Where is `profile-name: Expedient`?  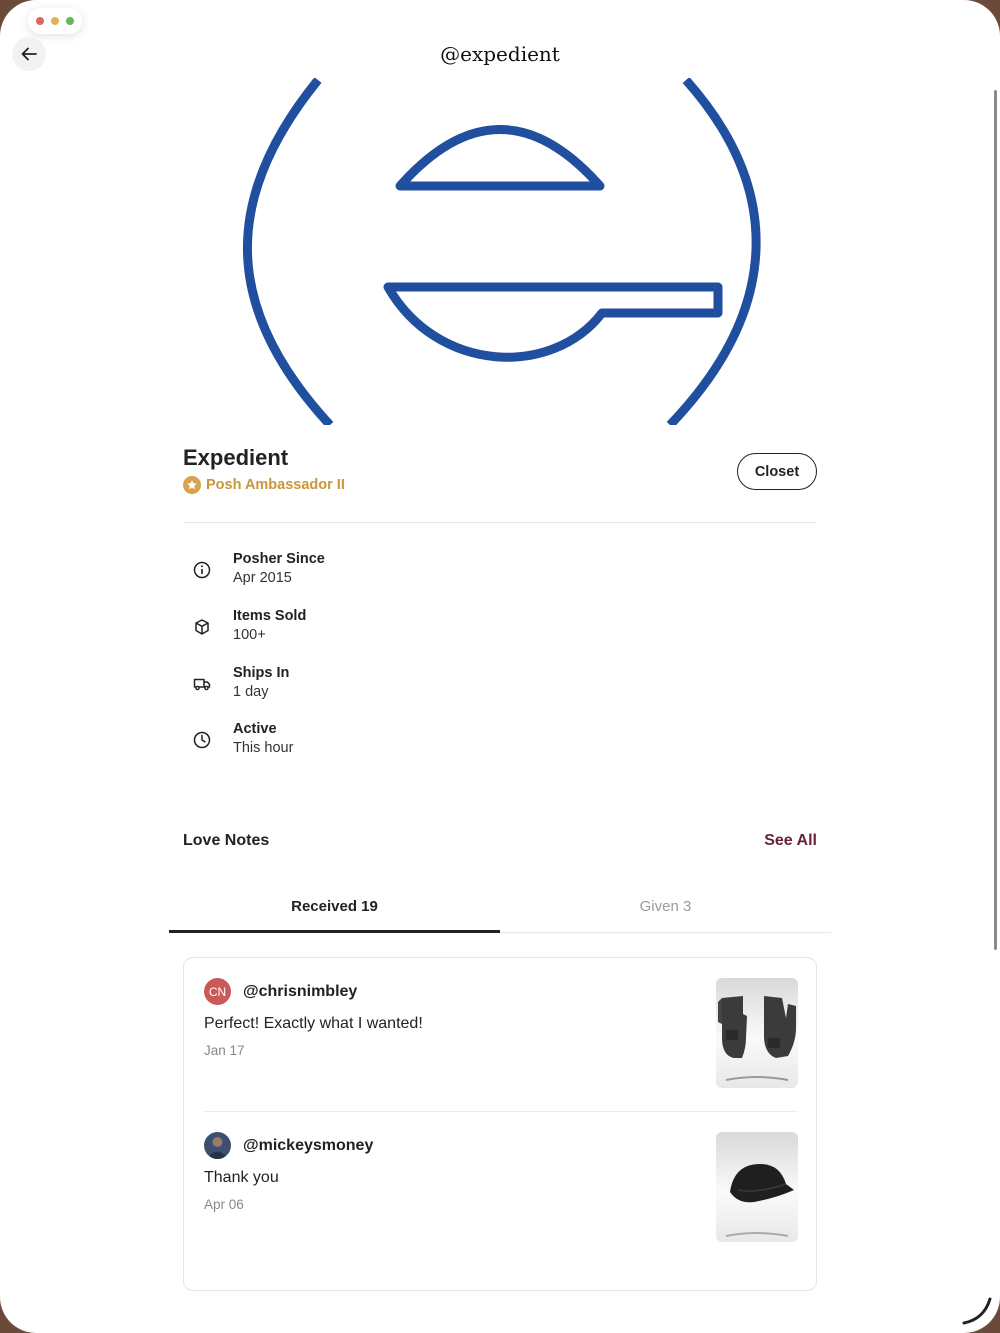
profile-name: Expedient is located at coordinates (236, 457).